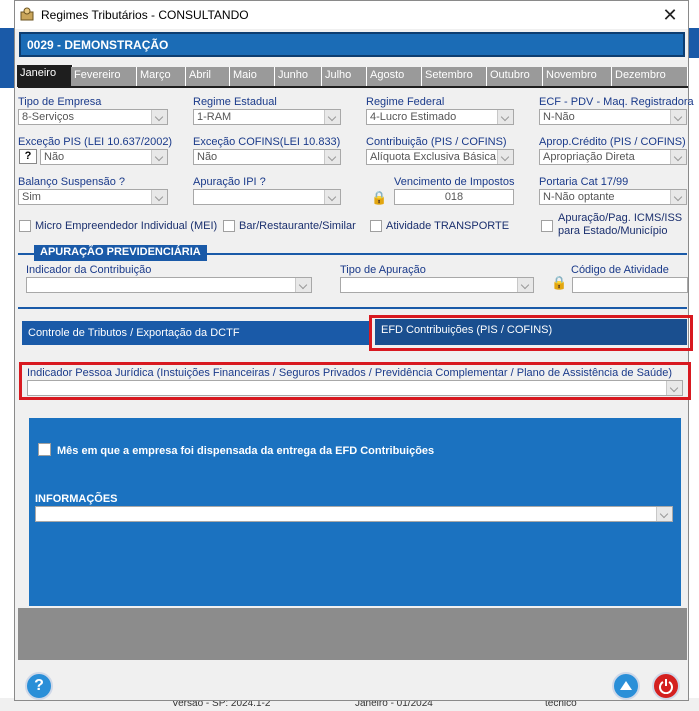  What do you see at coordinates (584, 182) in the screenshot?
I see `portaria-label: Portaria Cat 17/99` at bounding box center [584, 182].